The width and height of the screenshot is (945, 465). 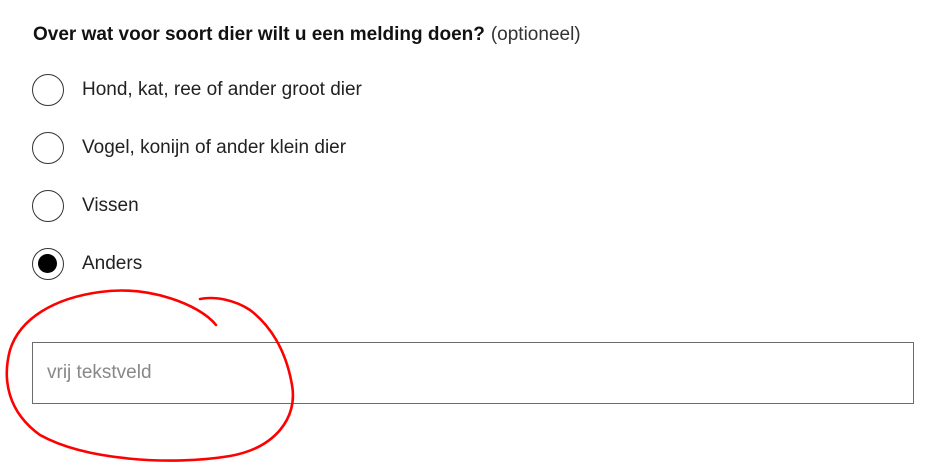 What do you see at coordinates (110, 206) in the screenshot?
I see `radio-label: Vissen` at bounding box center [110, 206].